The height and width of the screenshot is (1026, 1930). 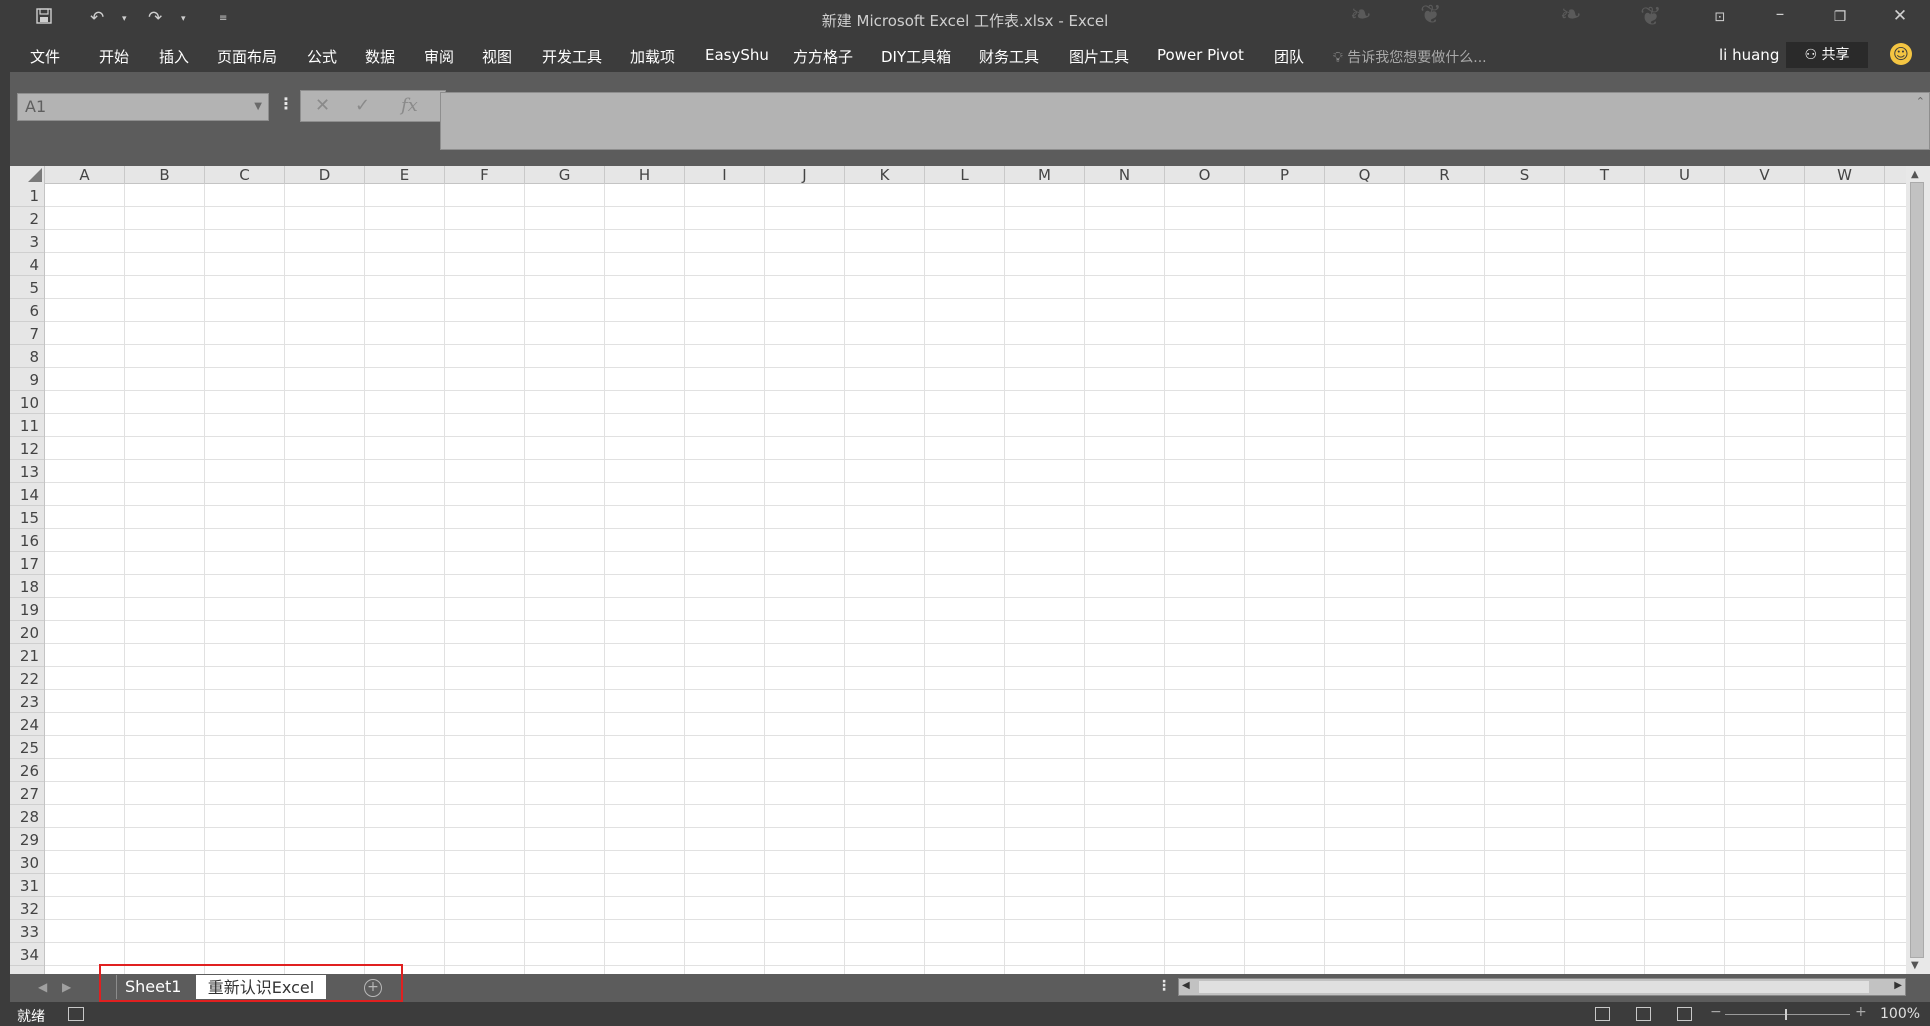 I want to click on smiley-feedback-icon: ☺, so click(x=1901, y=54).